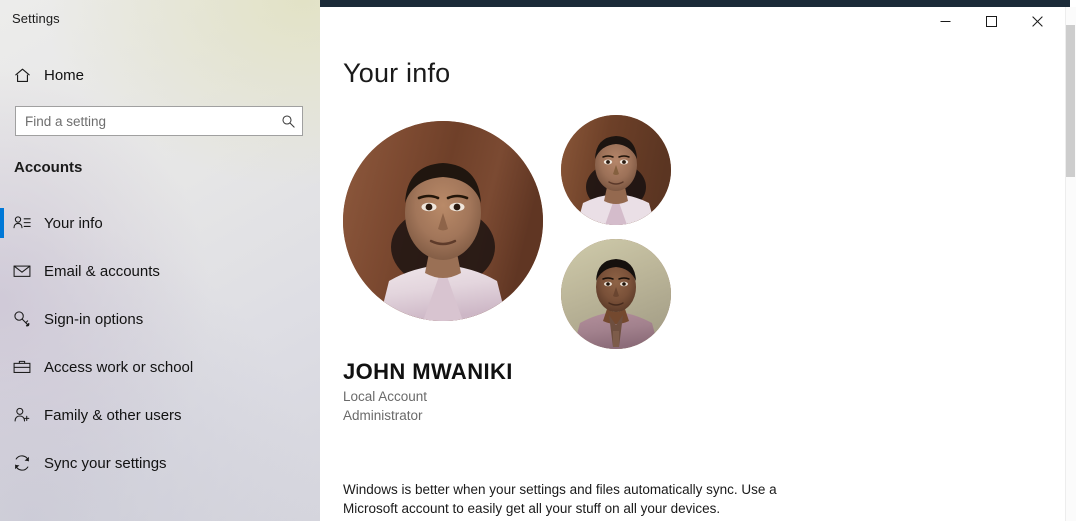 This screenshot has height=521, width=1077. I want to click on envelope-icon, so click(22, 271).